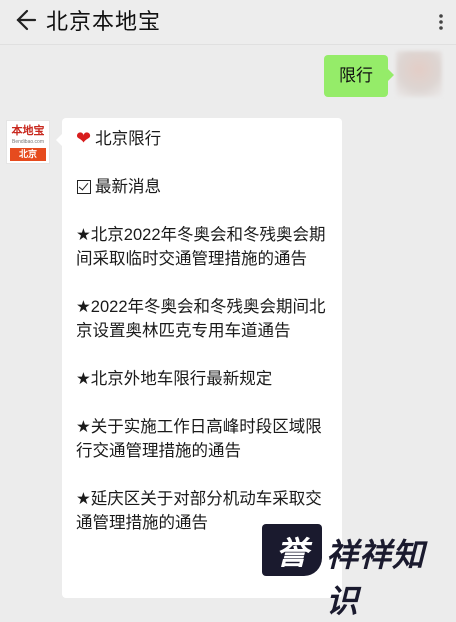 This screenshot has height=622, width=456. I want to click on heart-icon: ❤, so click(84, 138).